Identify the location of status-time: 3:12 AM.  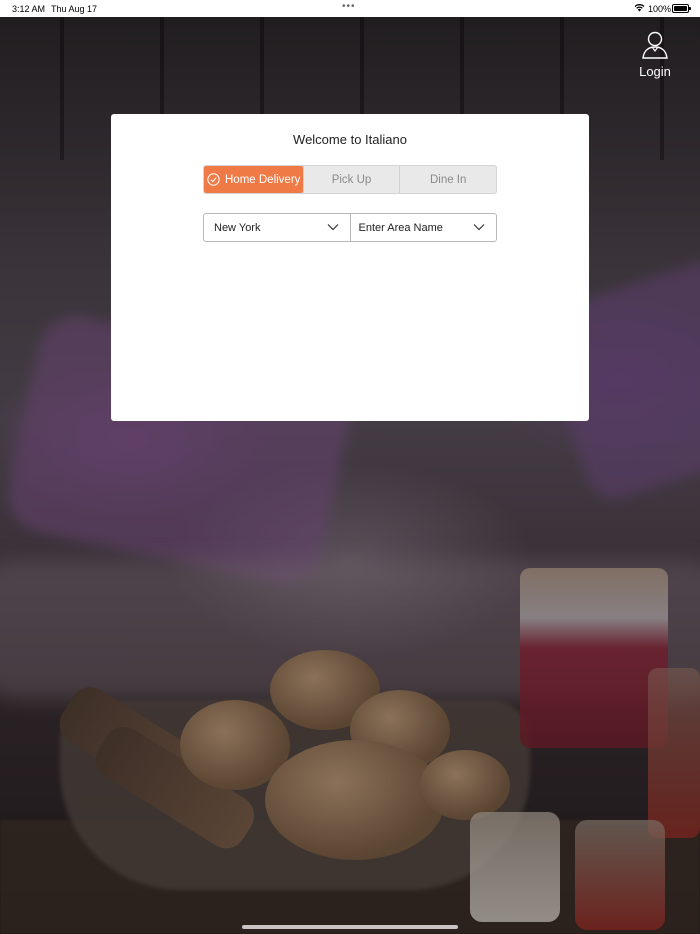
(29, 9).